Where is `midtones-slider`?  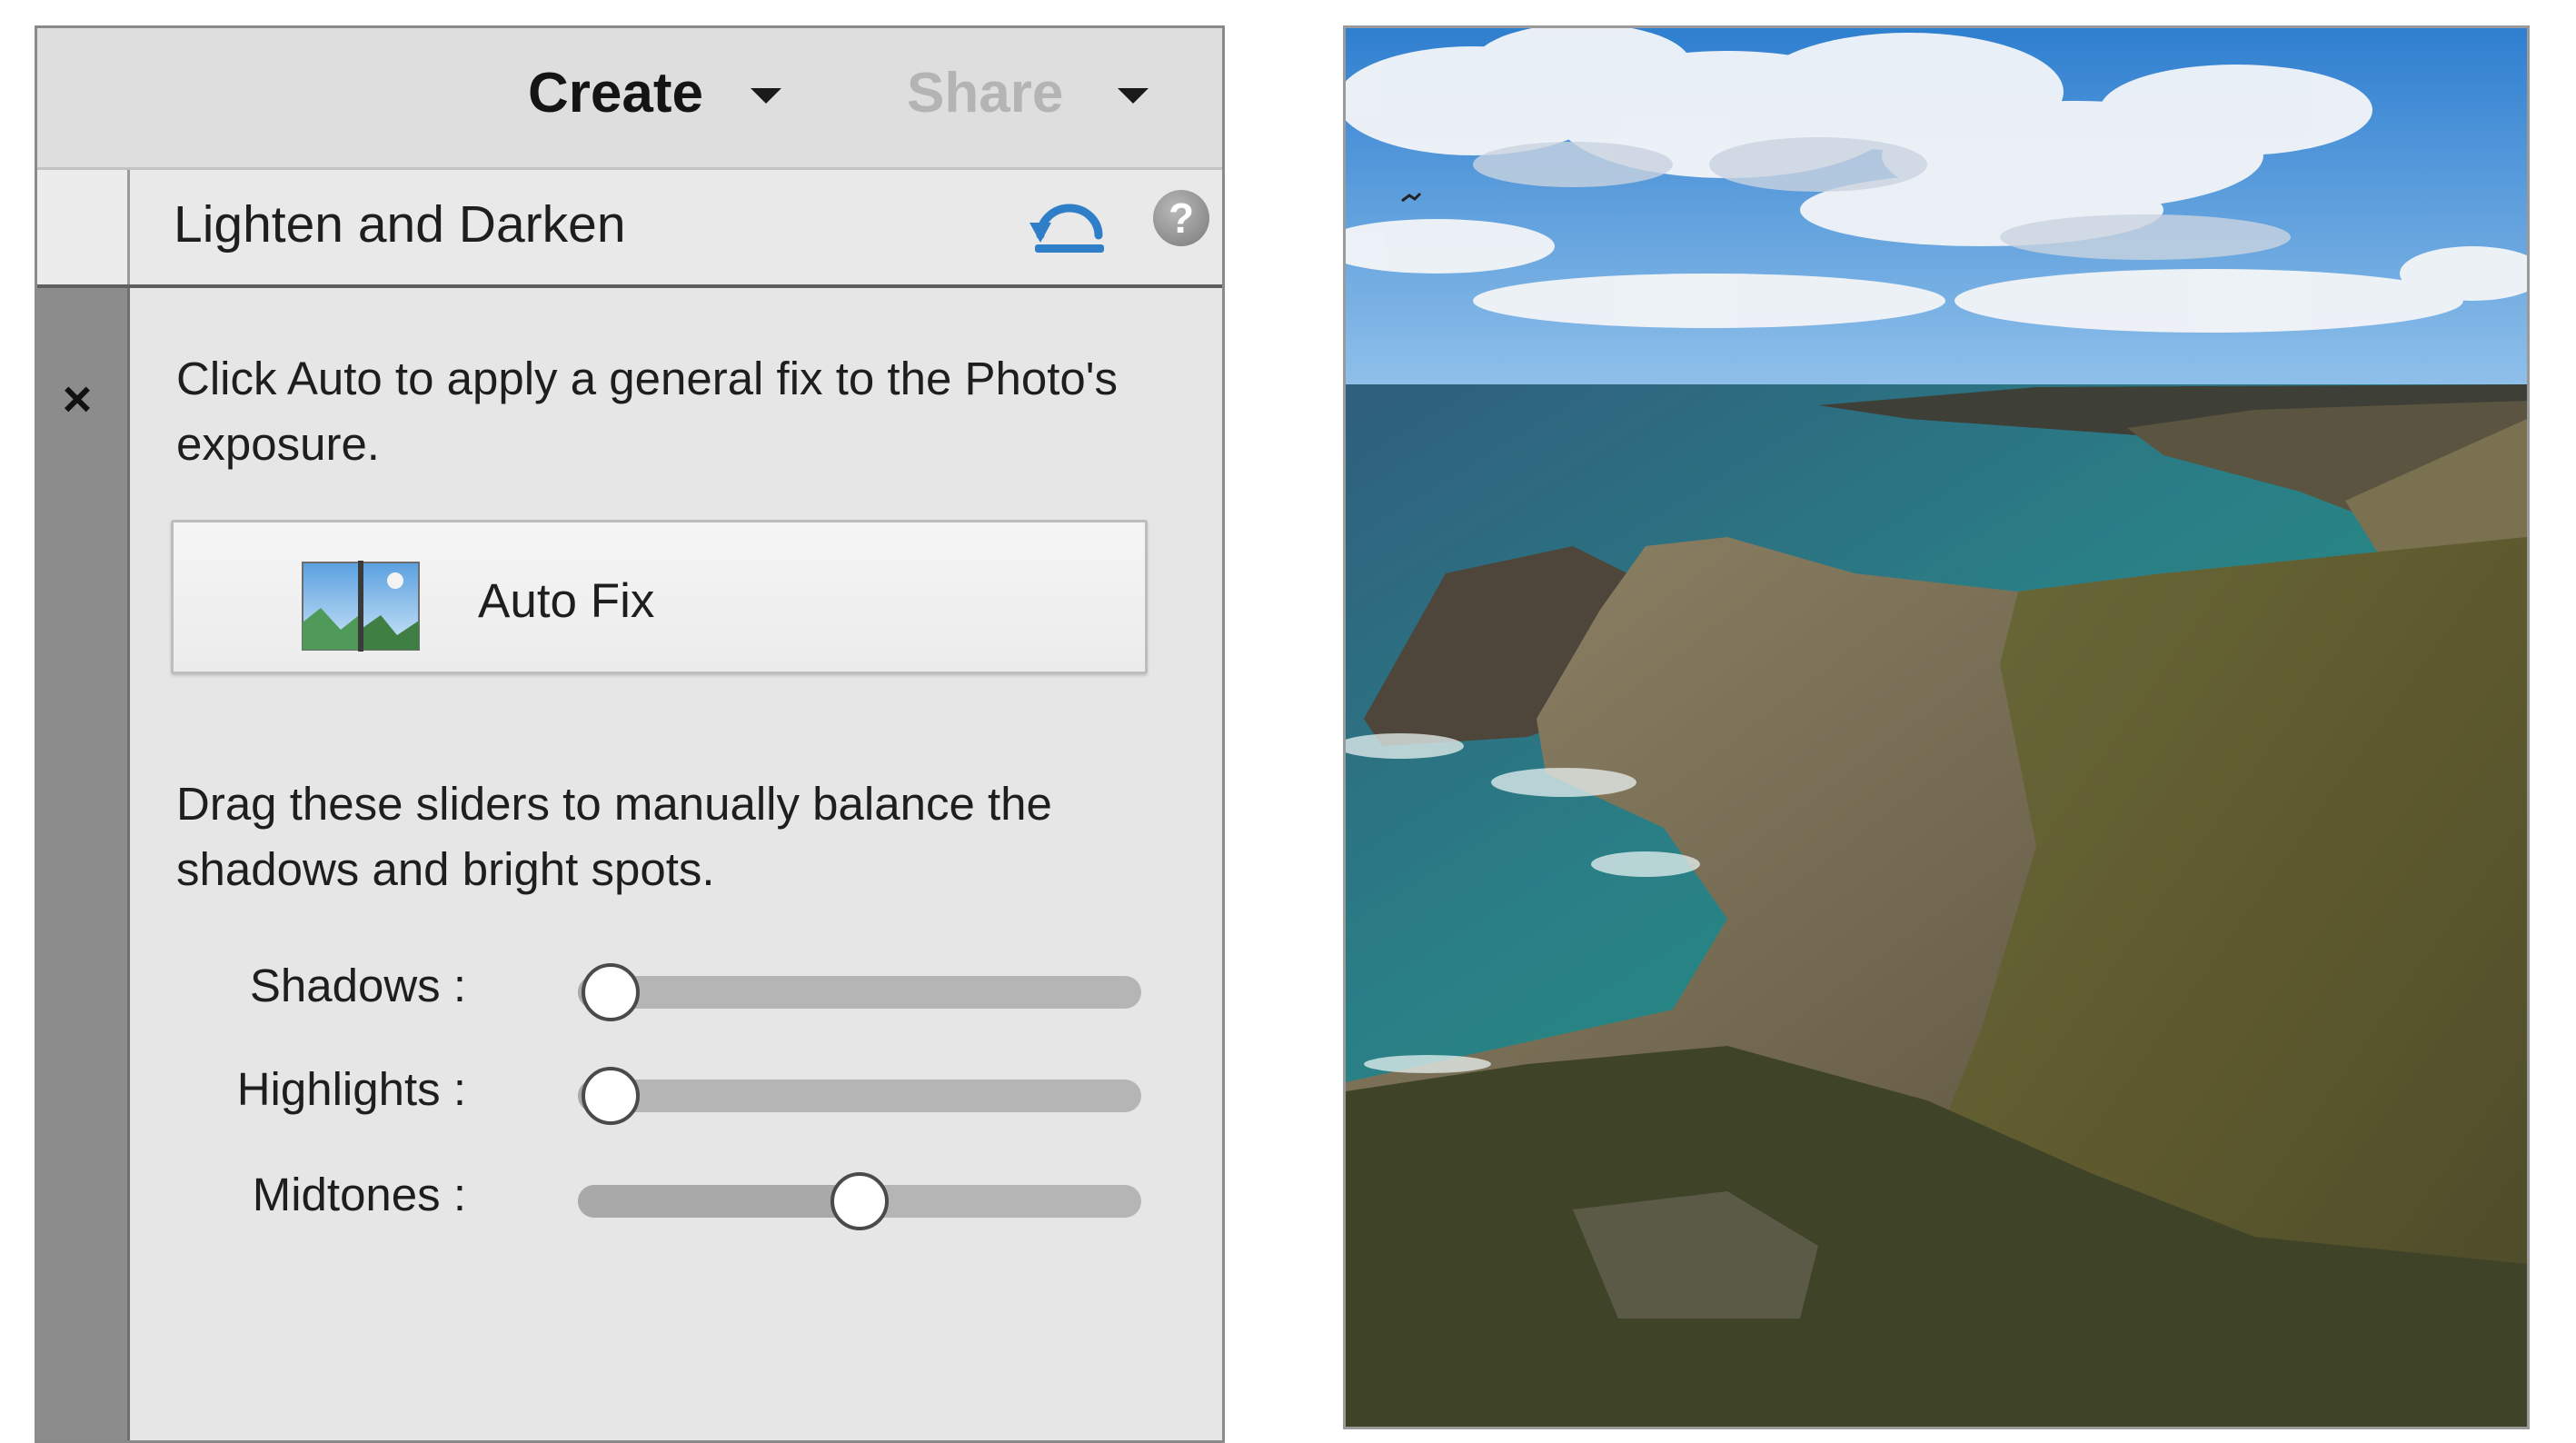 midtones-slider is located at coordinates (860, 1201).